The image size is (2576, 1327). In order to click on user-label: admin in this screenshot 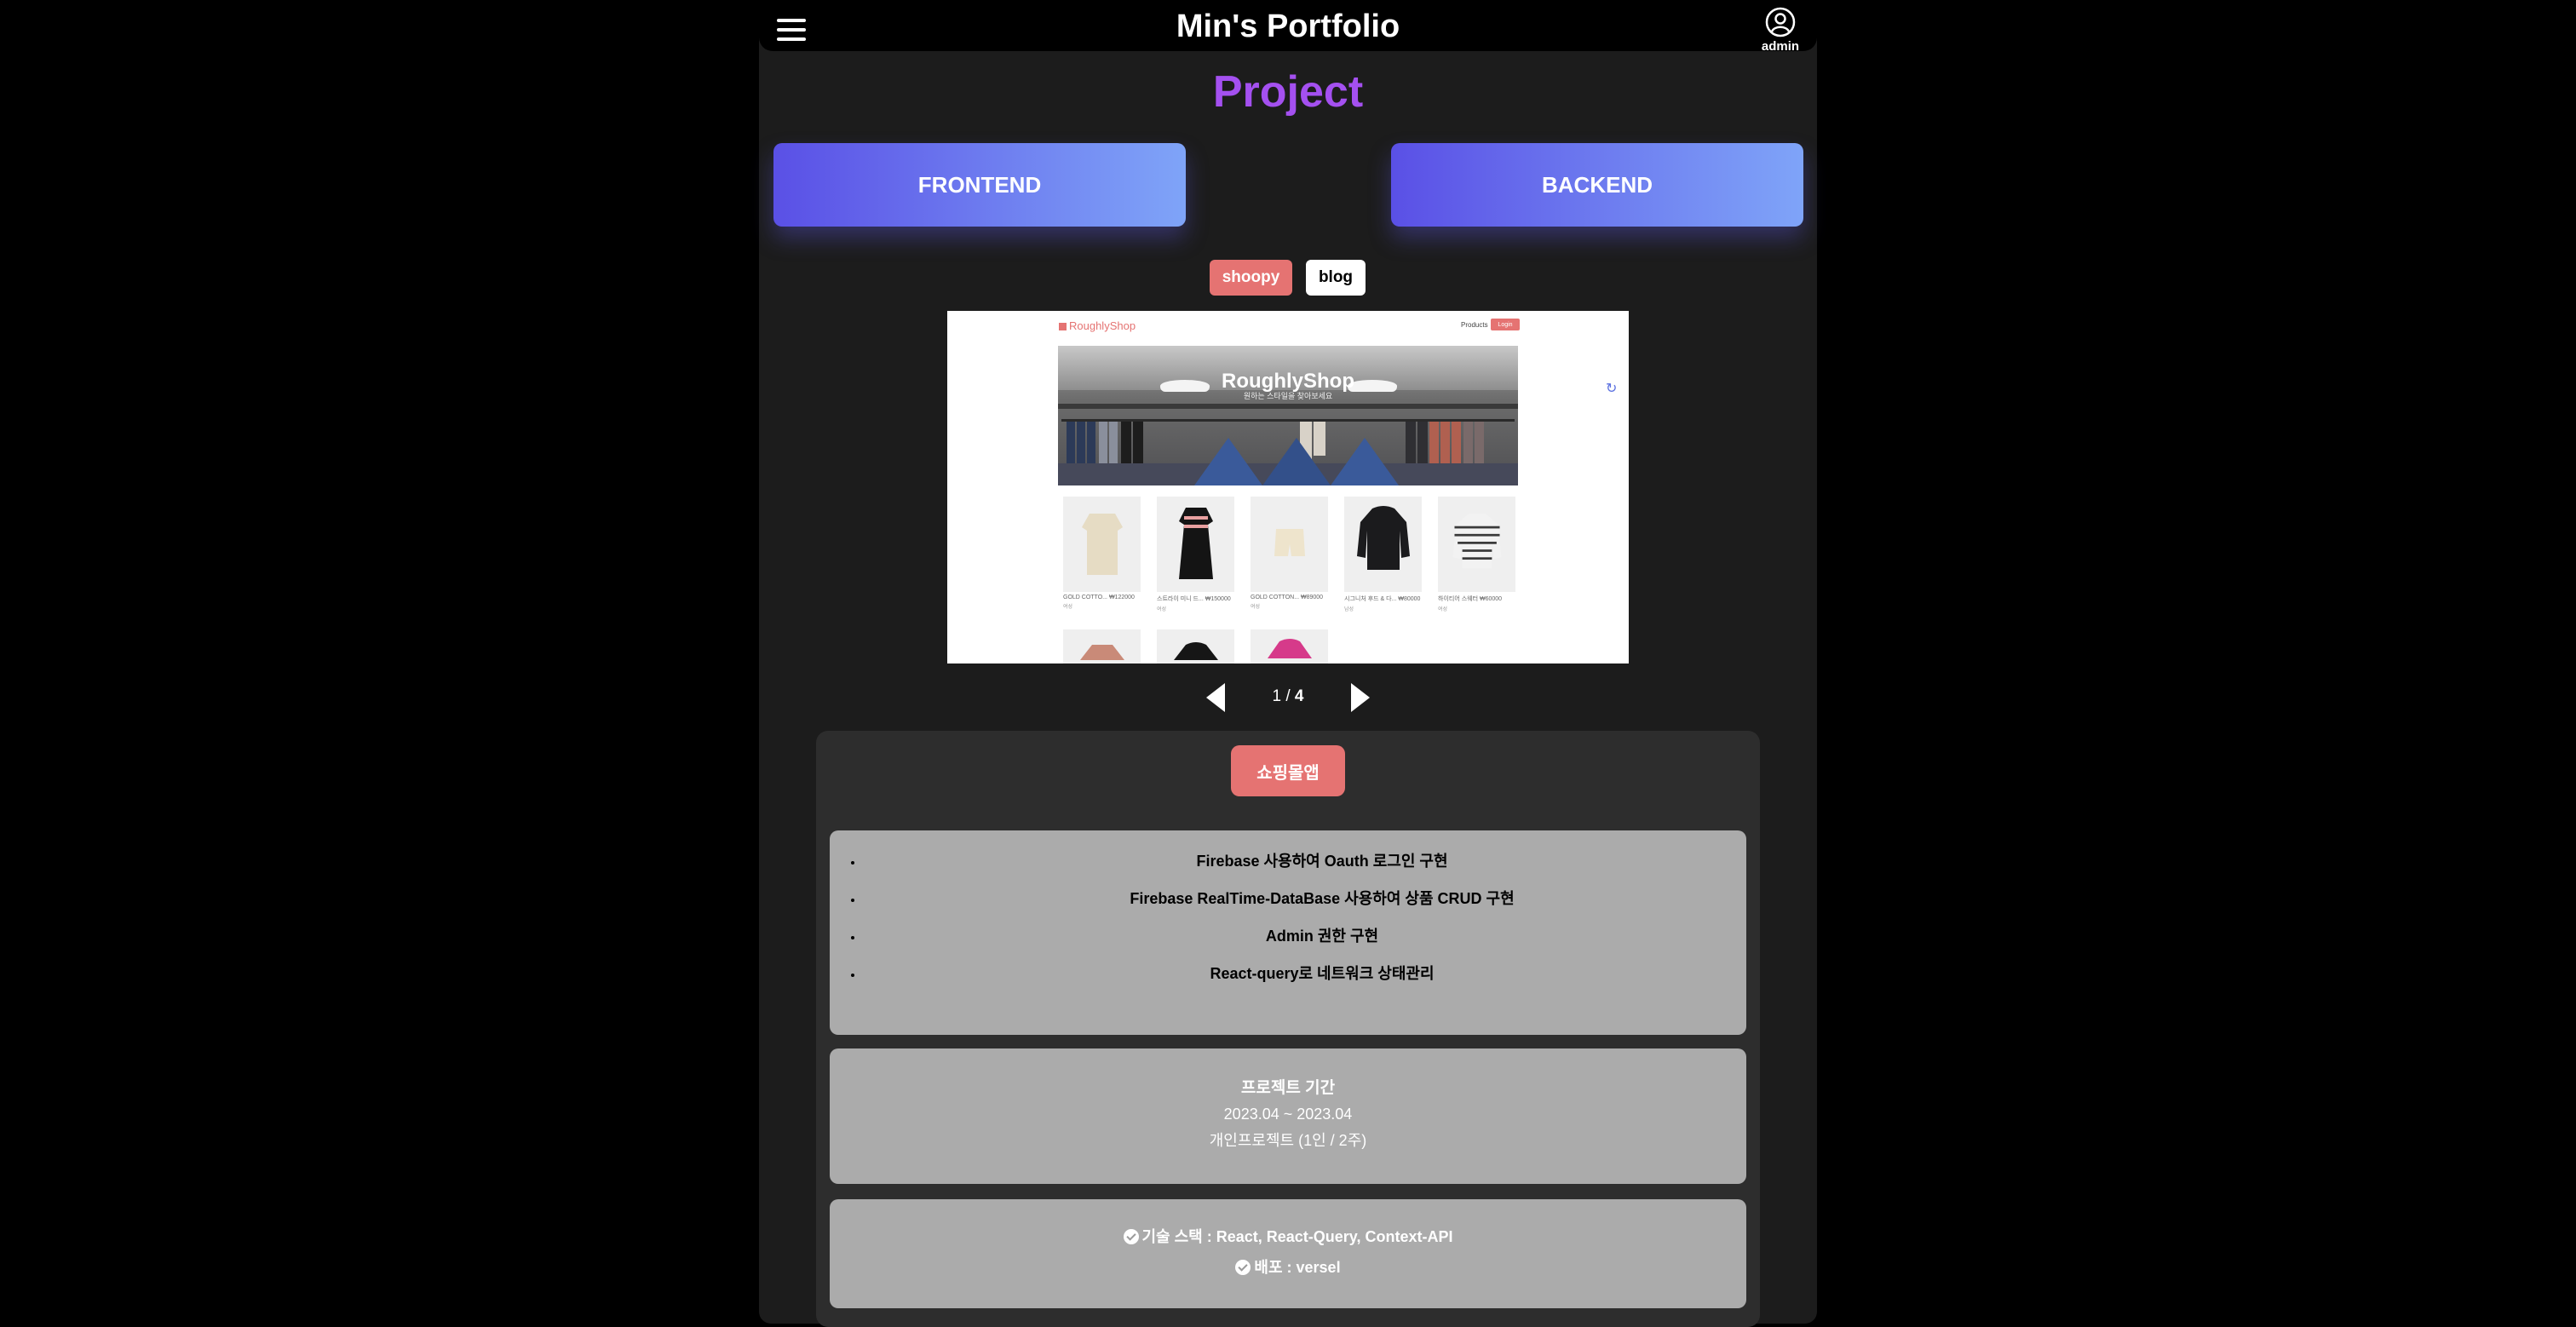, I will do `click(1780, 46)`.